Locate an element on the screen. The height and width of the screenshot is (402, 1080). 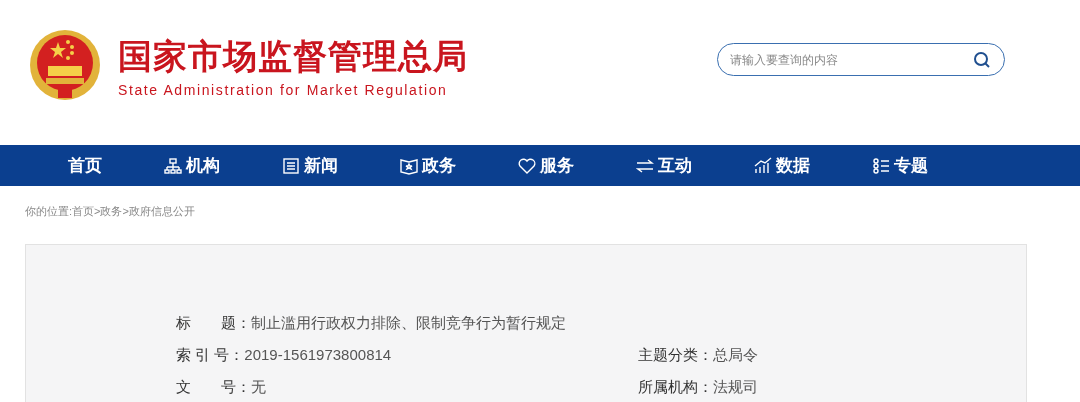
nav-link: 政务 is located at coordinates (428, 165).